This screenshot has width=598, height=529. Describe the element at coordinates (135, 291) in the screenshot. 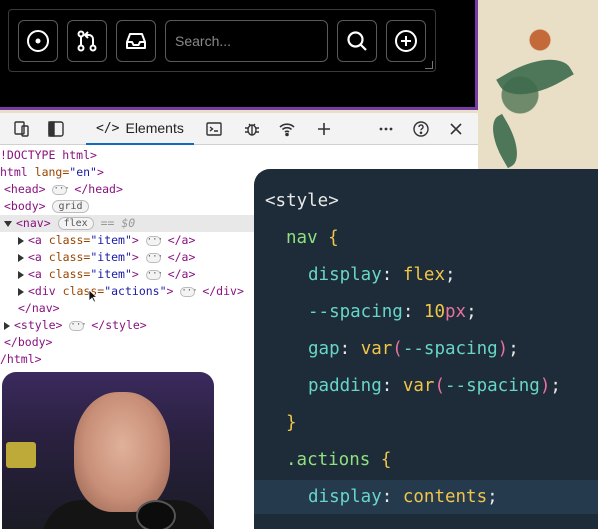

I see `actions-value: "actions"` at that location.